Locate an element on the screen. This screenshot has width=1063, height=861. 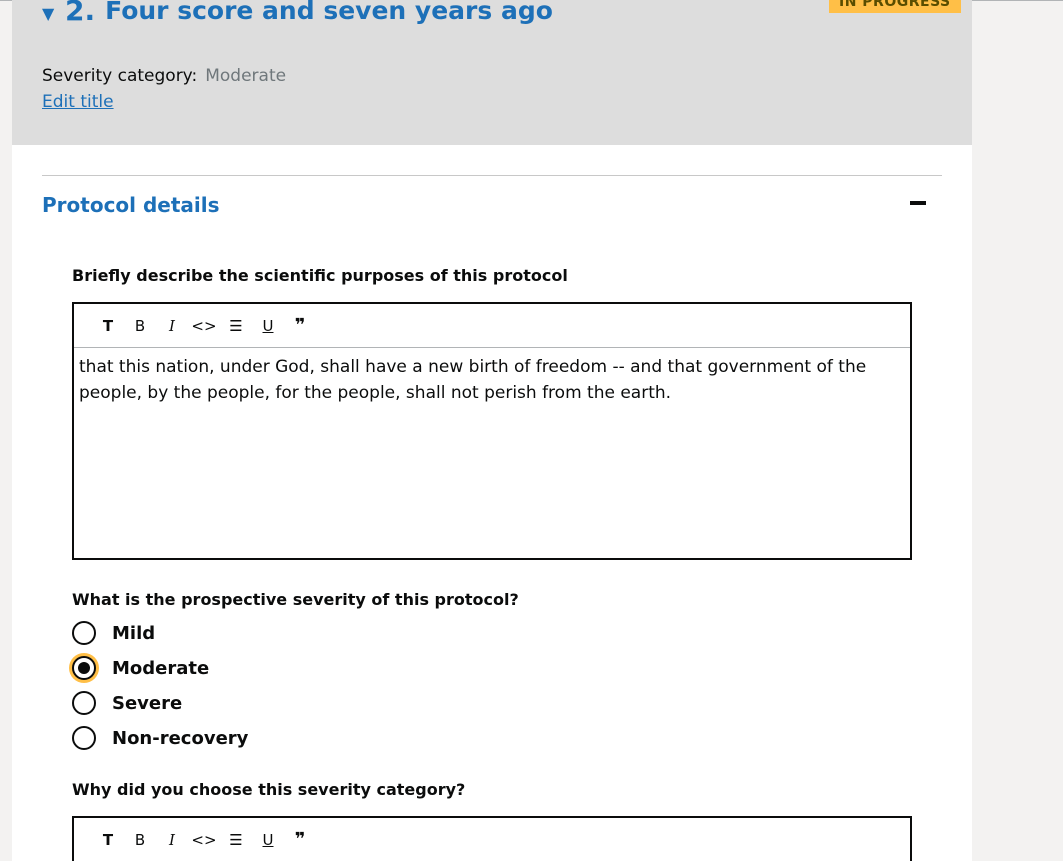
protocol-title-row: ▼ 2. Four score and seven years ago is located at coordinates (297, 13).